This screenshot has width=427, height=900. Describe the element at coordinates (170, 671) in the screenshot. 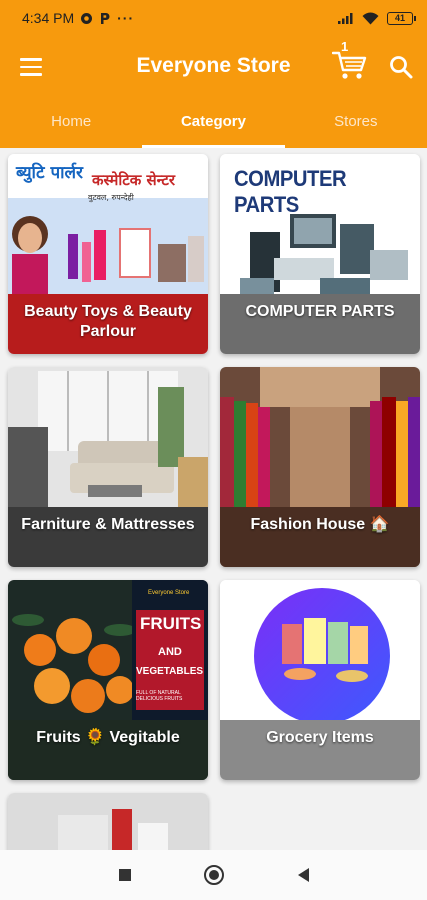

I see `fruits-banner-line3: VEGETABLES` at that location.